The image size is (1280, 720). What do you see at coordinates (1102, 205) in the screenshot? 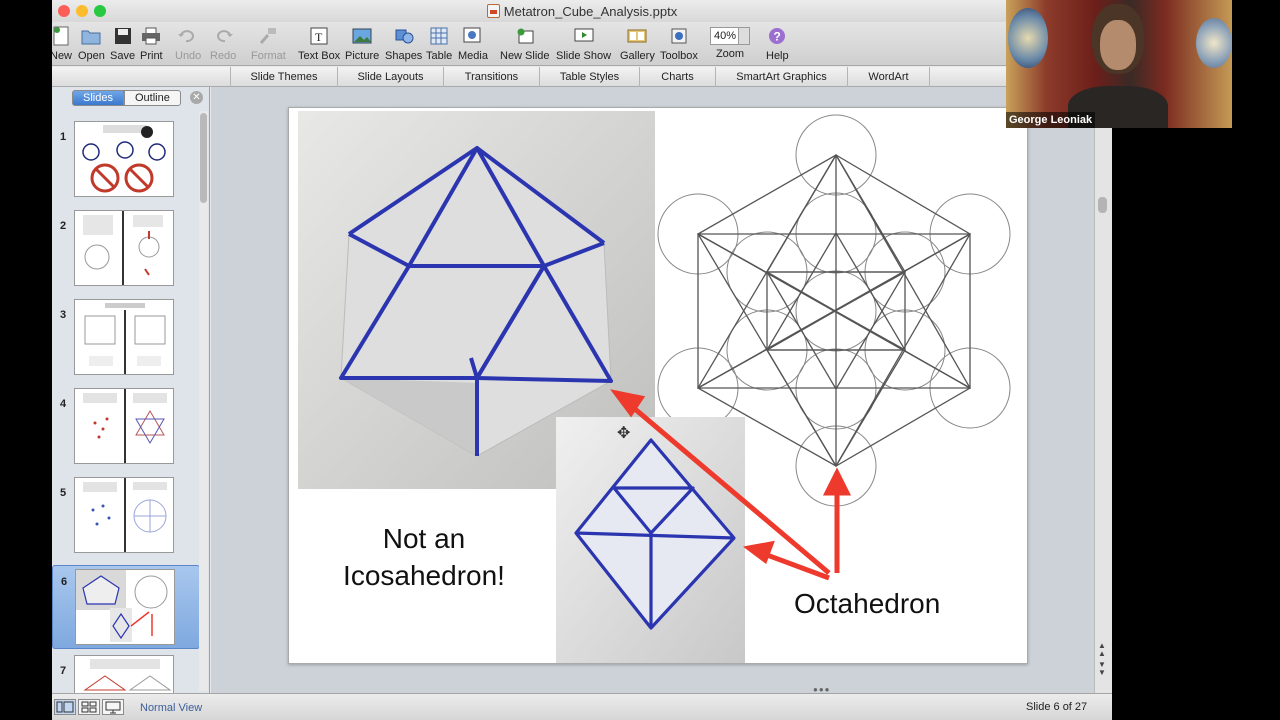
I see `editing-scroll-thumb` at bounding box center [1102, 205].